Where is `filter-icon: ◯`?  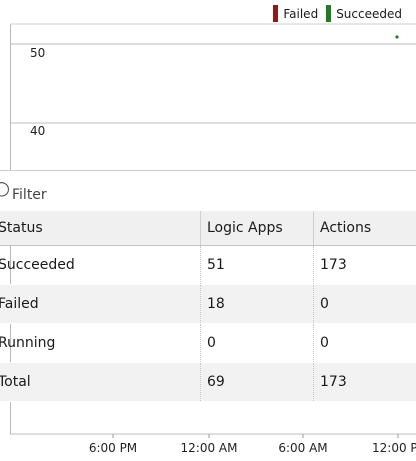
filter-icon: ◯ is located at coordinates (5, 189).